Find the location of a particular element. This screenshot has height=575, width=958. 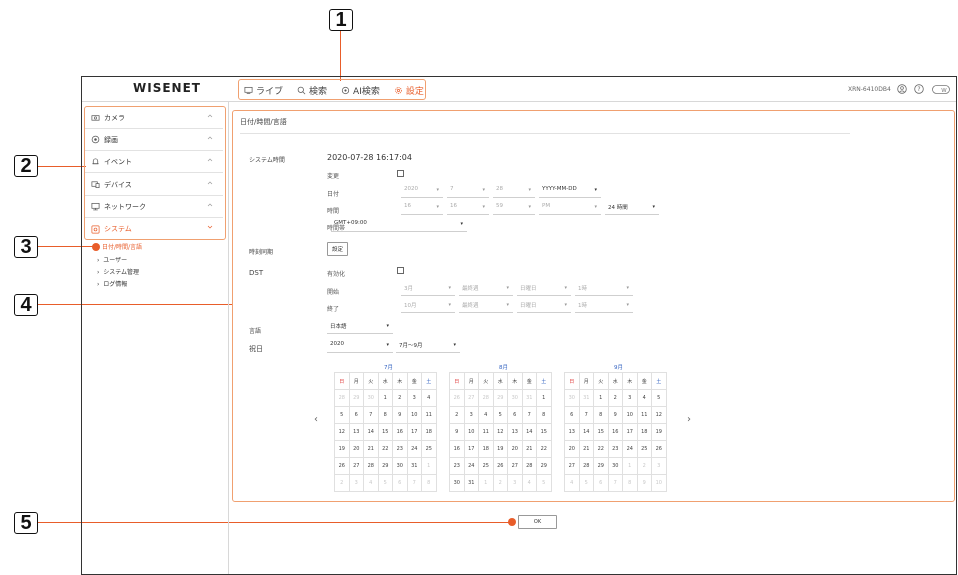

language-select: 日本語 ▾ is located at coordinates (360, 328).